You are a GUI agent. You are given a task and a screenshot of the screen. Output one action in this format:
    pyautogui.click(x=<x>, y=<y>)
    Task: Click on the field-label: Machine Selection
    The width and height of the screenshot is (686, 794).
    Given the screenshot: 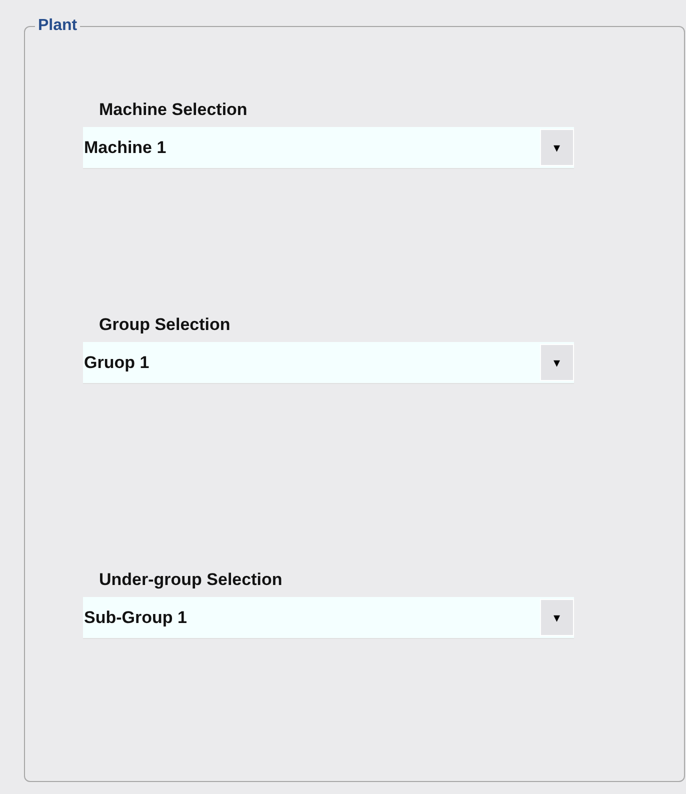 What is the action you would take?
    pyautogui.click(x=173, y=110)
    